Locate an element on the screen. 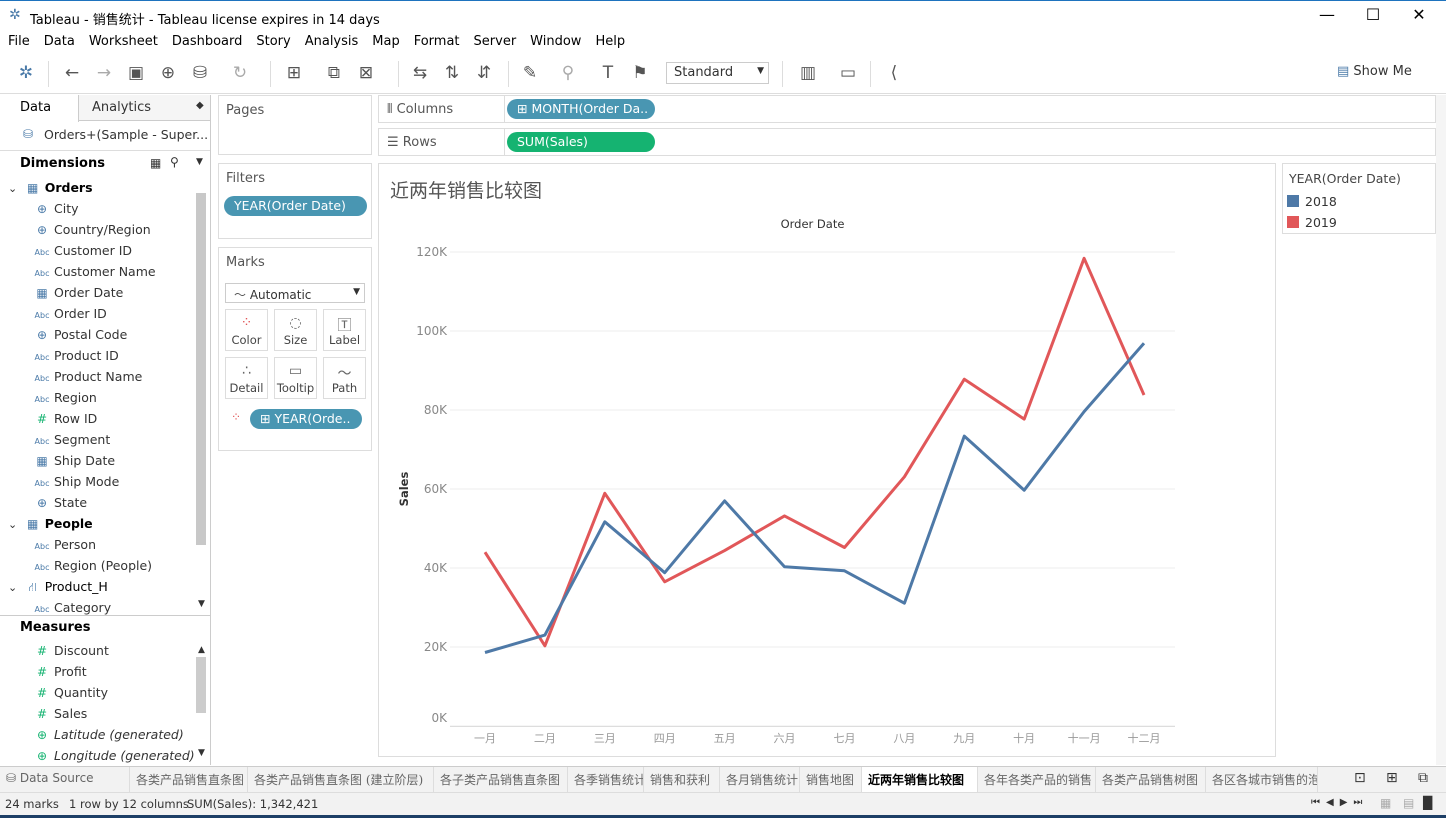 The image size is (1446, 818). mark-type-dropdown: 〜 Automatic ▼ is located at coordinates (295, 293).